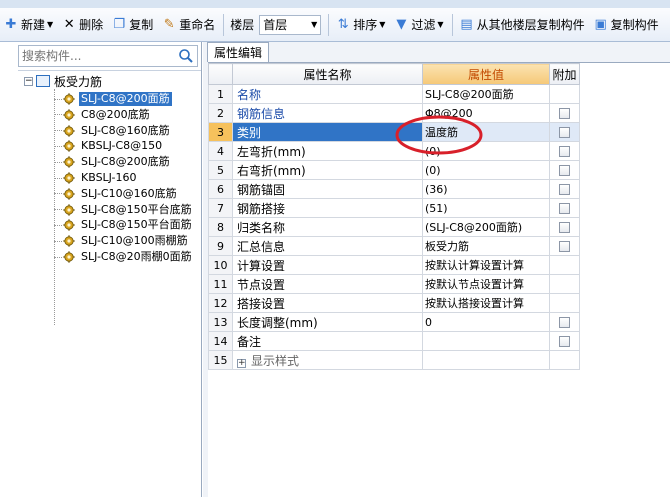  What do you see at coordinates (327, 151) in the screenshot?
I see `property-name: 左弯折(mm)` at bounding box center [327, 151].